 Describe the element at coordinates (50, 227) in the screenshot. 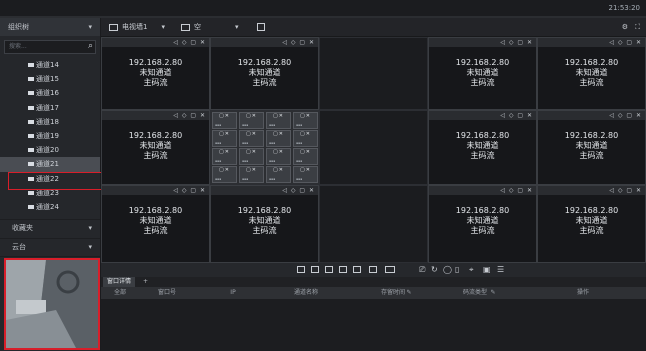

I see `favorites-section: 收藏夹 ▾` at that location.